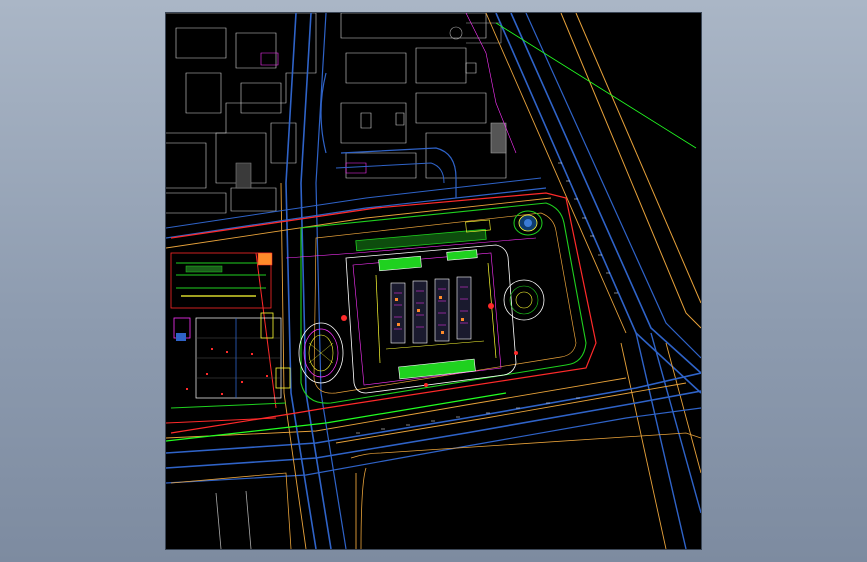 The width and height of the screenshot is (867, 562). Describe the element at coordinates (443, 303) in the screenshot. I see `project-site` at that location.